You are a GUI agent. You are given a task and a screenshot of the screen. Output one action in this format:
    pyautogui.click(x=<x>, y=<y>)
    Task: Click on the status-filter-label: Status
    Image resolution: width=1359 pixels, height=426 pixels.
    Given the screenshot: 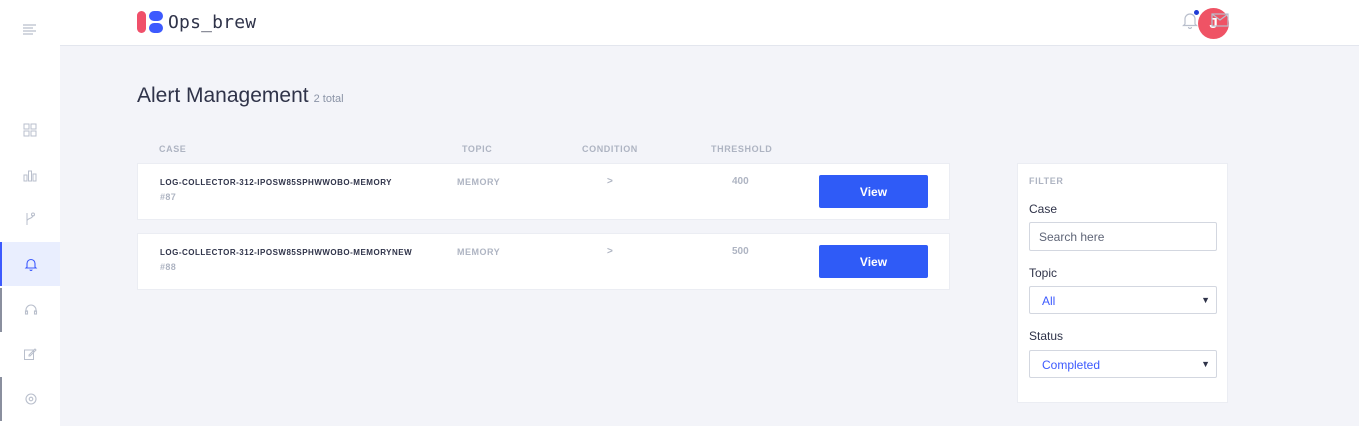 What is the action you would take?
    pyautogui.click(x=1046, y=336)
    